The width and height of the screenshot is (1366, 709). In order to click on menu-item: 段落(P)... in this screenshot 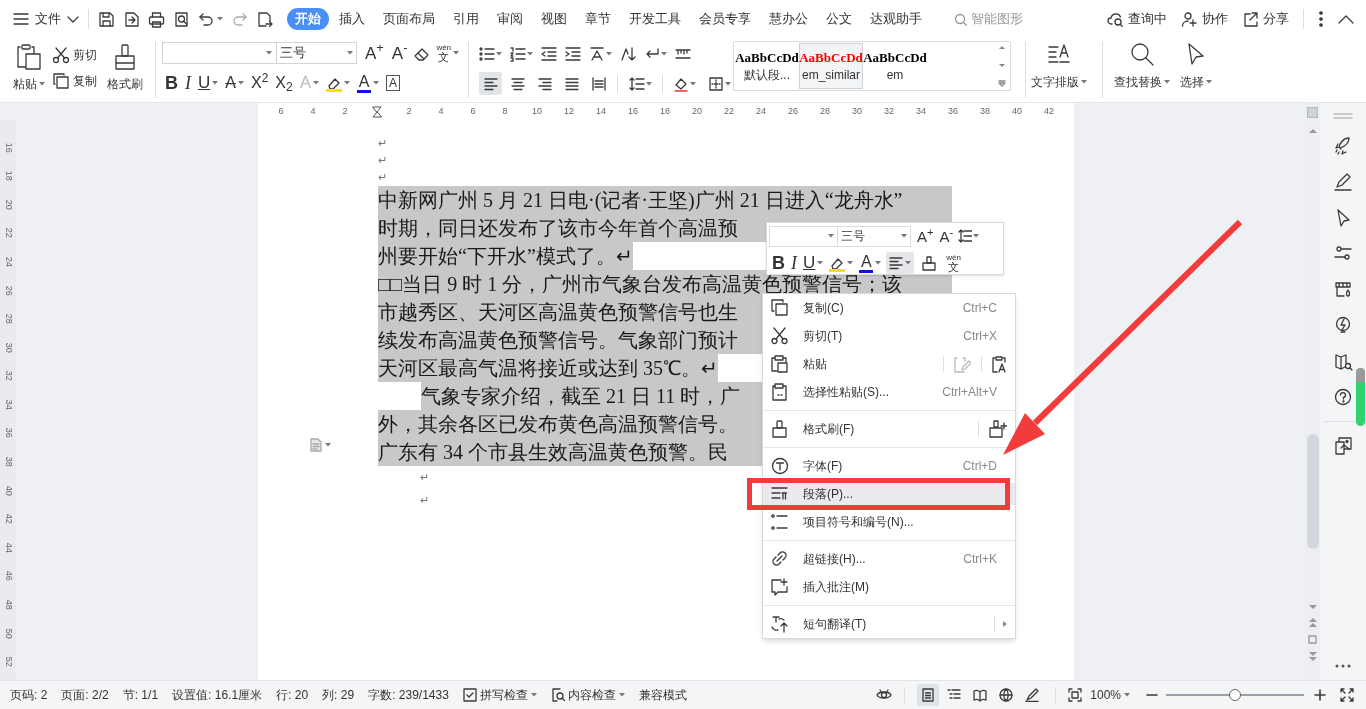, I will do `click(889, 494)`.